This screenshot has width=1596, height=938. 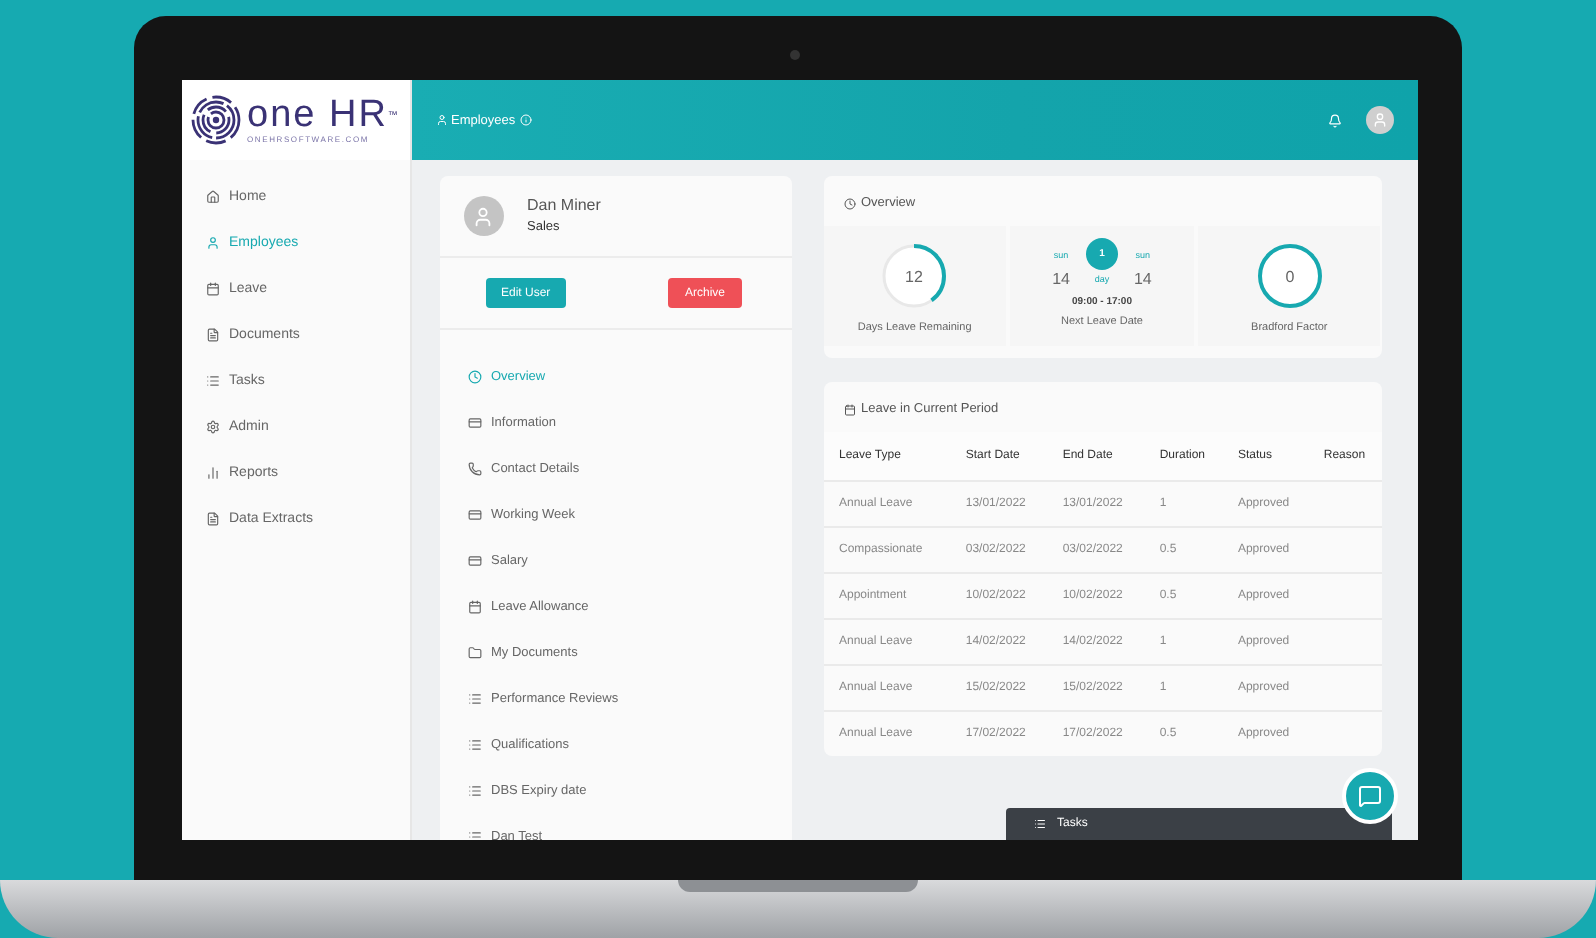 What do you see at coordinates (564, 205) in the screenshot?
I see `employee-name: Dan Miner` at bounding box center [564, 205].